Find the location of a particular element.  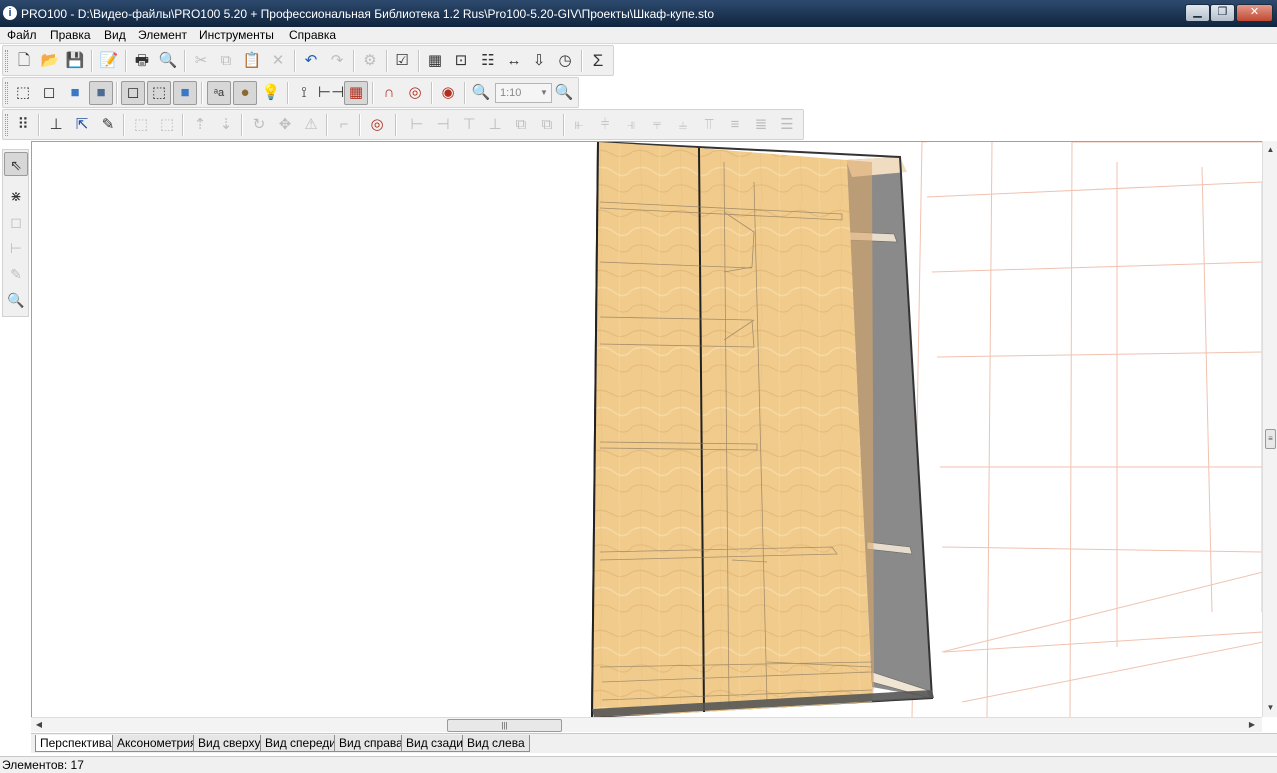

save-icon: 💾 is located at coordinates (75, 61).